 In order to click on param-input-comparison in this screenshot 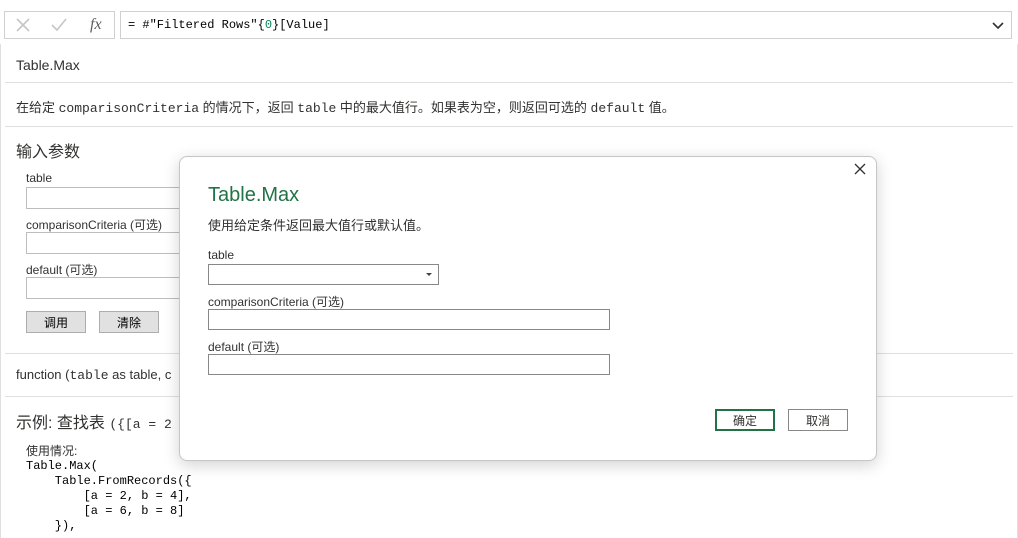, I will do `click(111, 243)`.